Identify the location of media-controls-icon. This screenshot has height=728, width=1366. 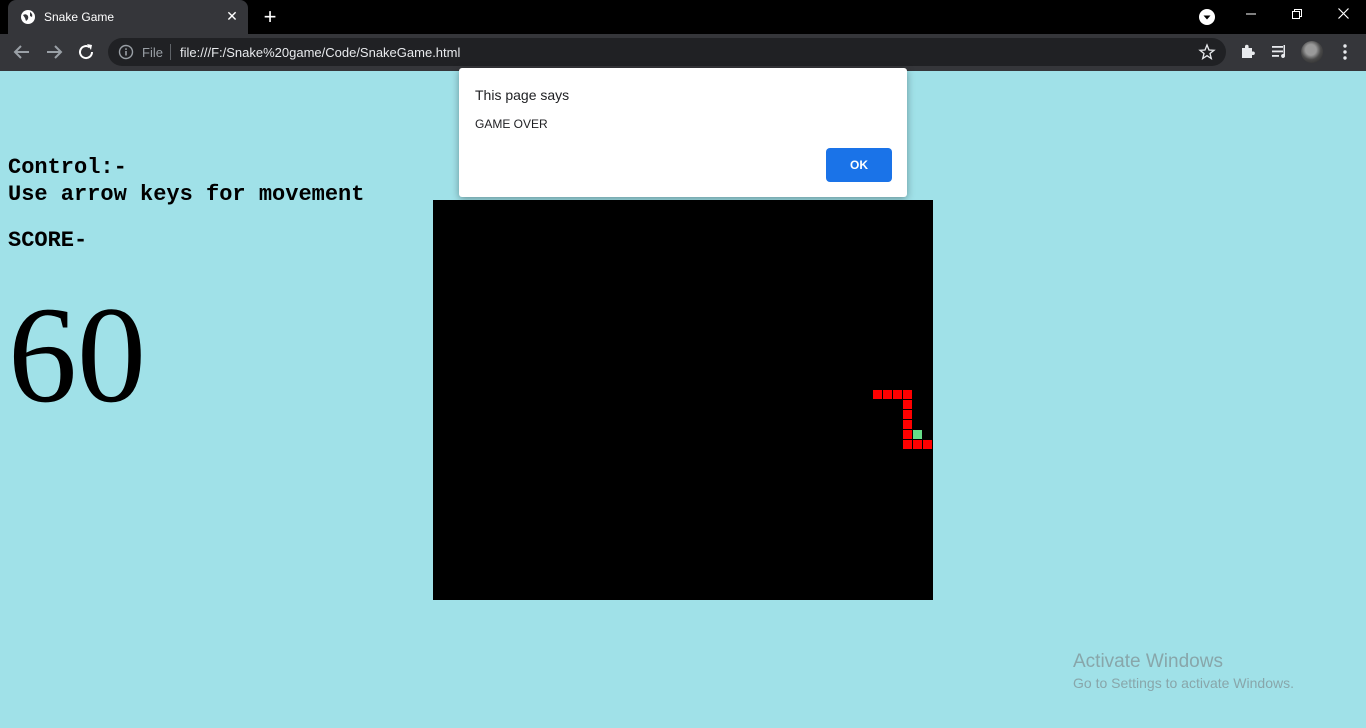
(1280, 52).